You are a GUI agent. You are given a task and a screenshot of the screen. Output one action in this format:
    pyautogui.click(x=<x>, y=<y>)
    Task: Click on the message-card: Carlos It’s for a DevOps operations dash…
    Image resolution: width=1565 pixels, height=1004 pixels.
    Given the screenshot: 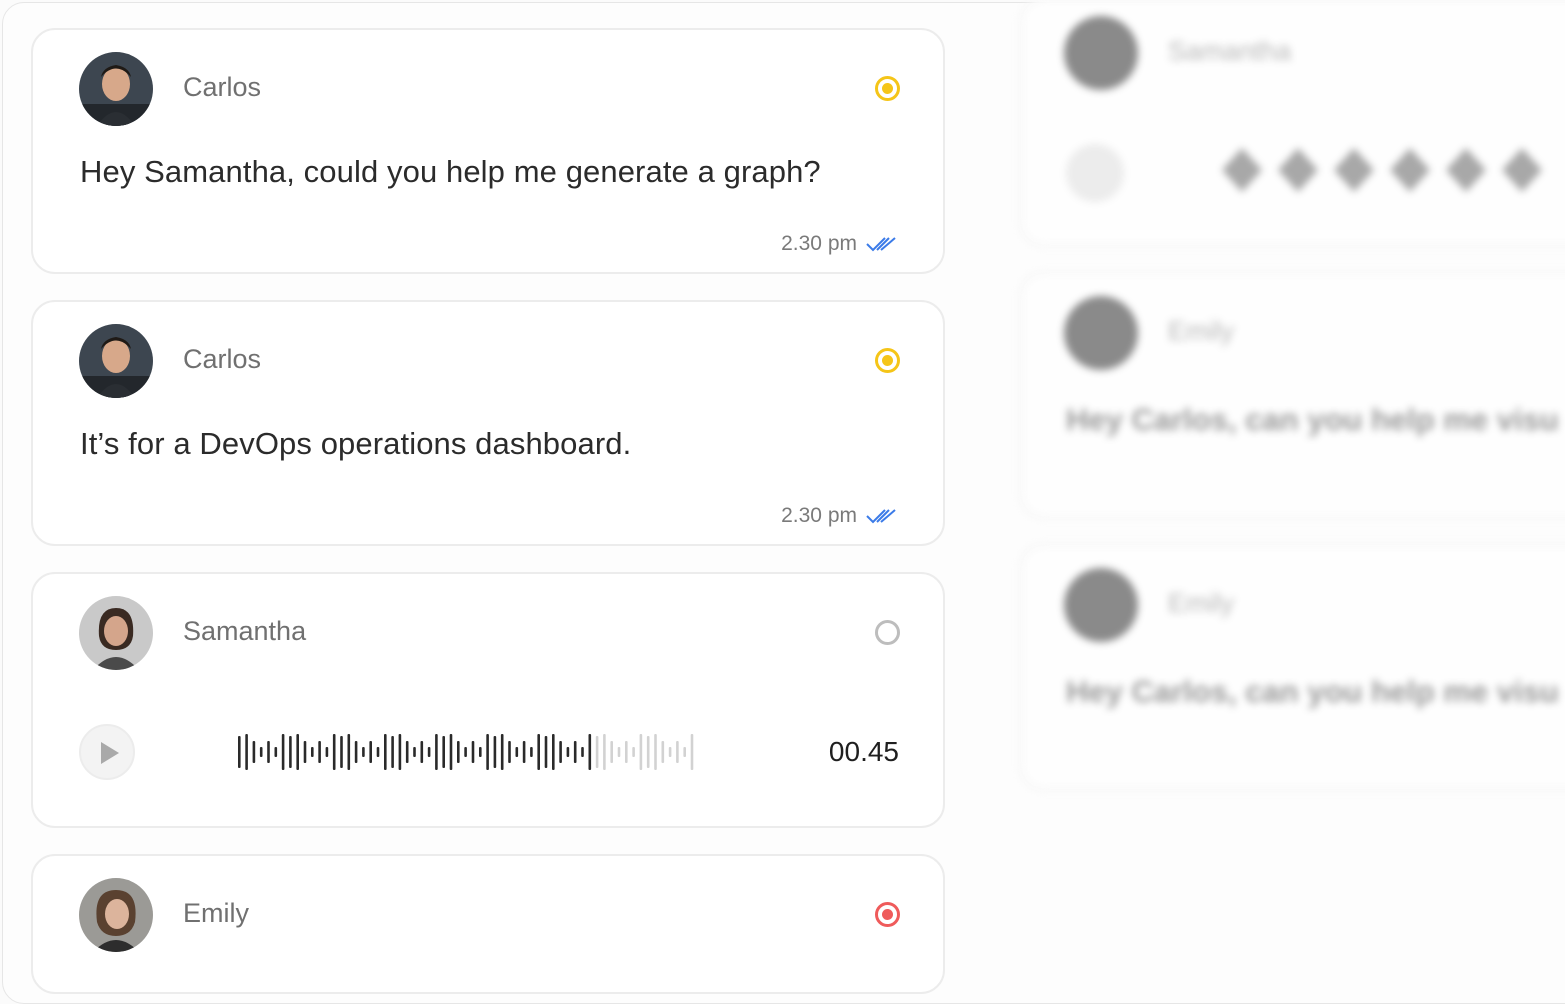 What is the action you would take?
    pyautogui.click(x=488, y=423)
    